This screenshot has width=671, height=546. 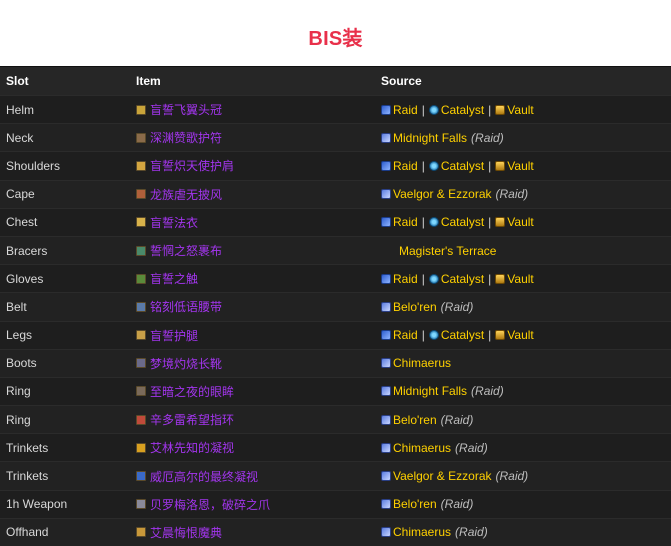 What do you see at coordinates (253, 278) in the screenshot?
I see `item-cell: 盲誓之触` at bounding box center [253, 278].